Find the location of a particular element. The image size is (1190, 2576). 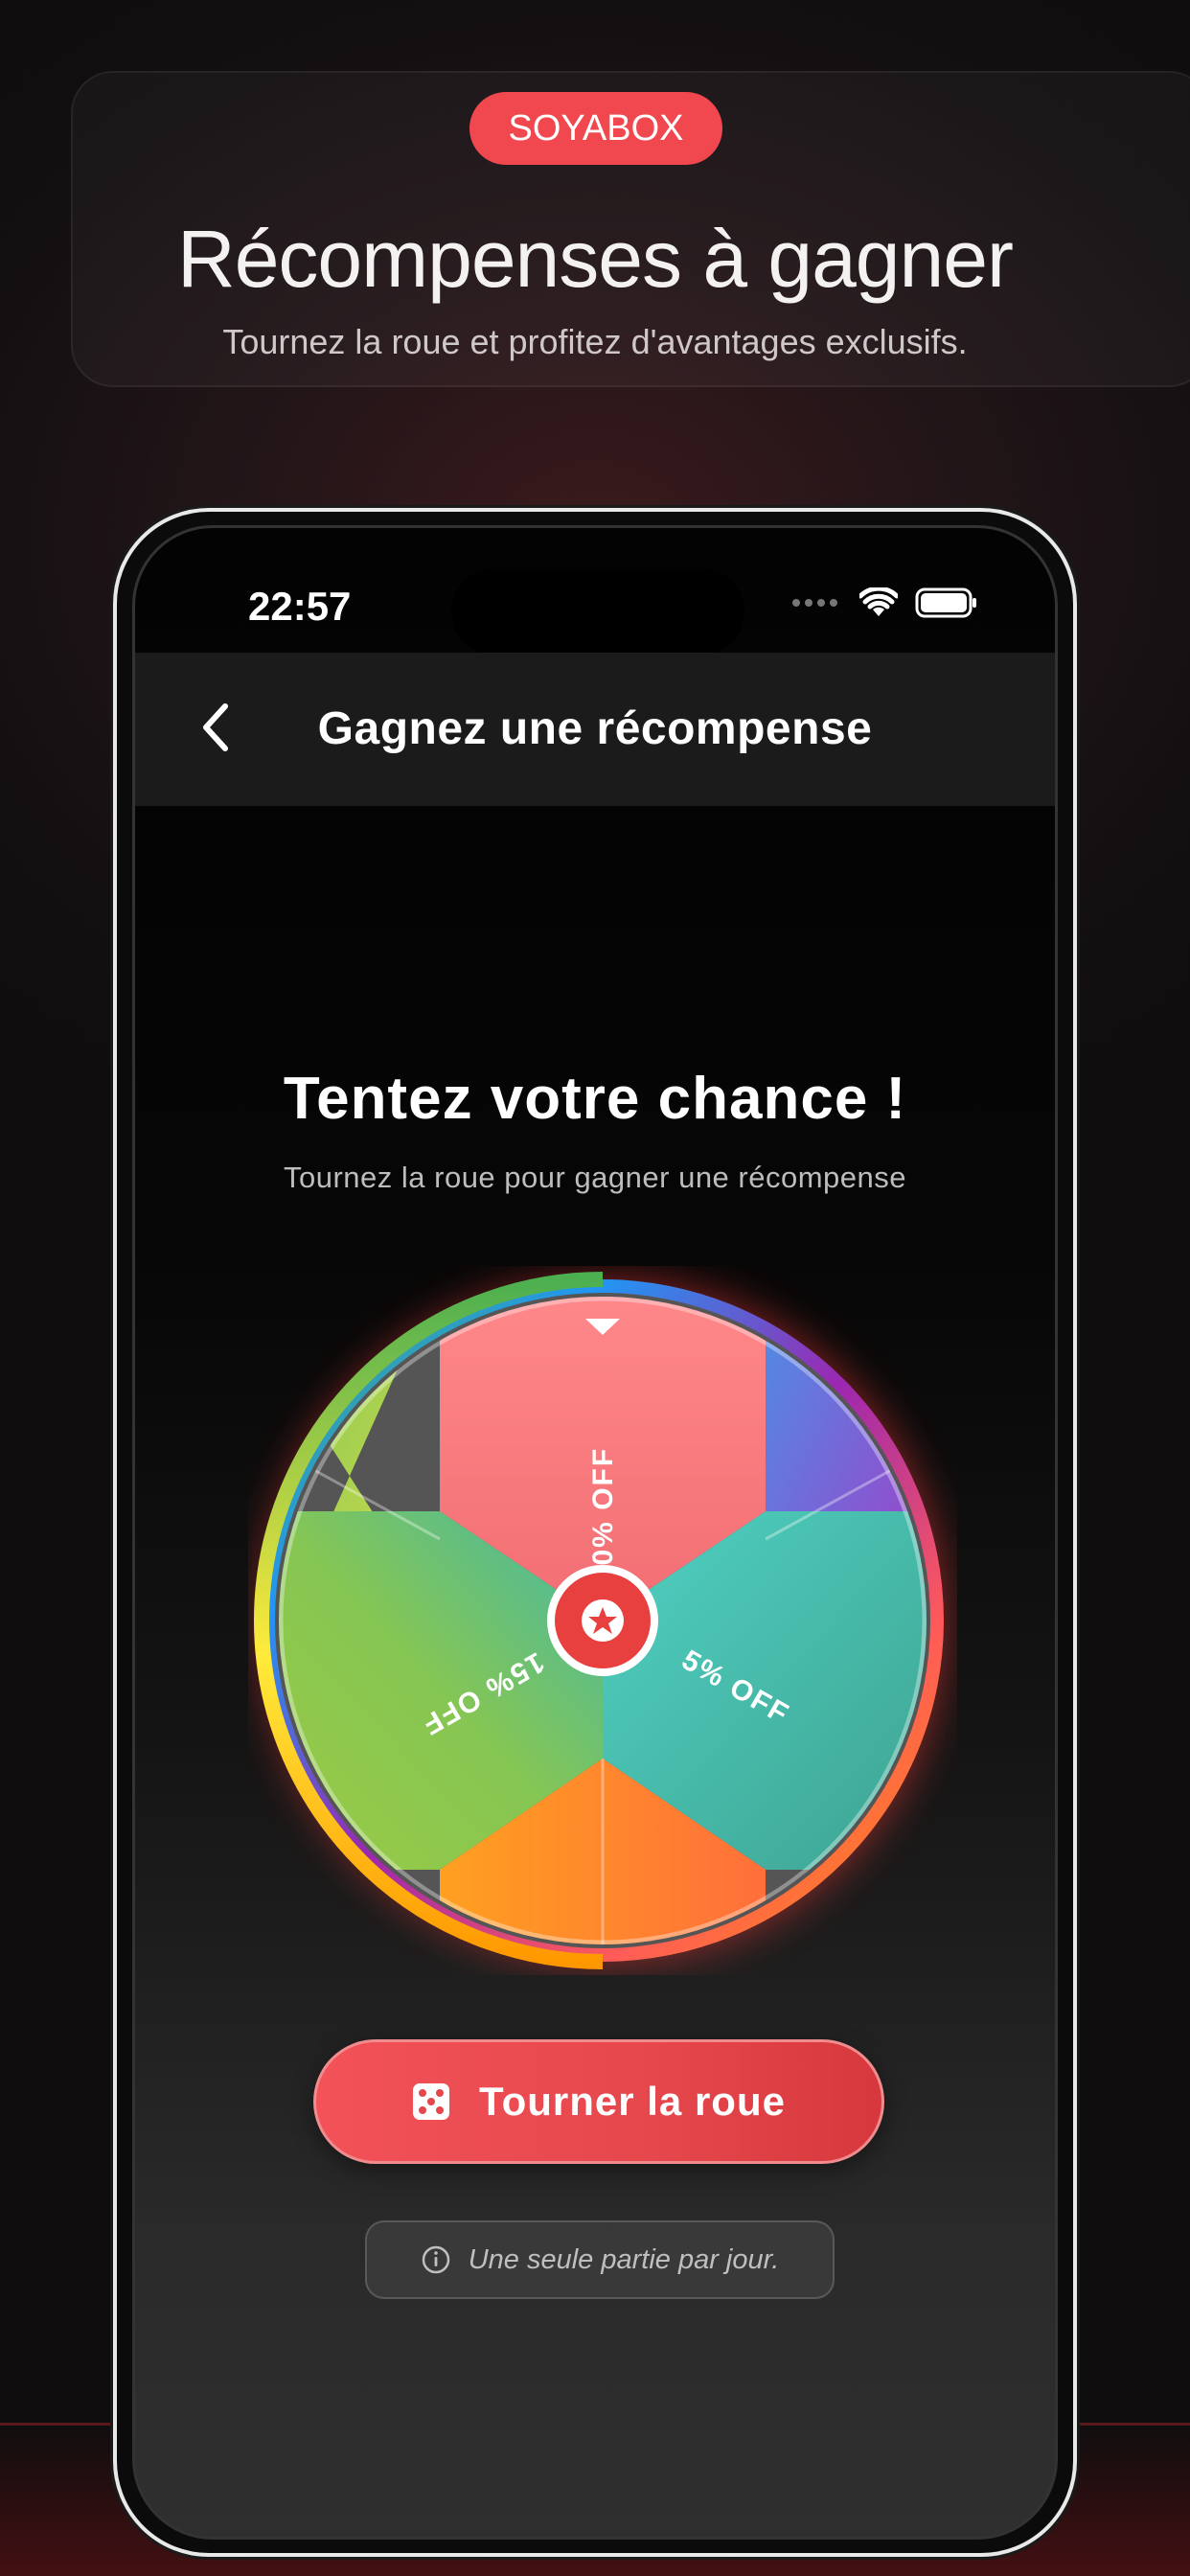

wheel-center-button is located at coordinates (603, 1621).